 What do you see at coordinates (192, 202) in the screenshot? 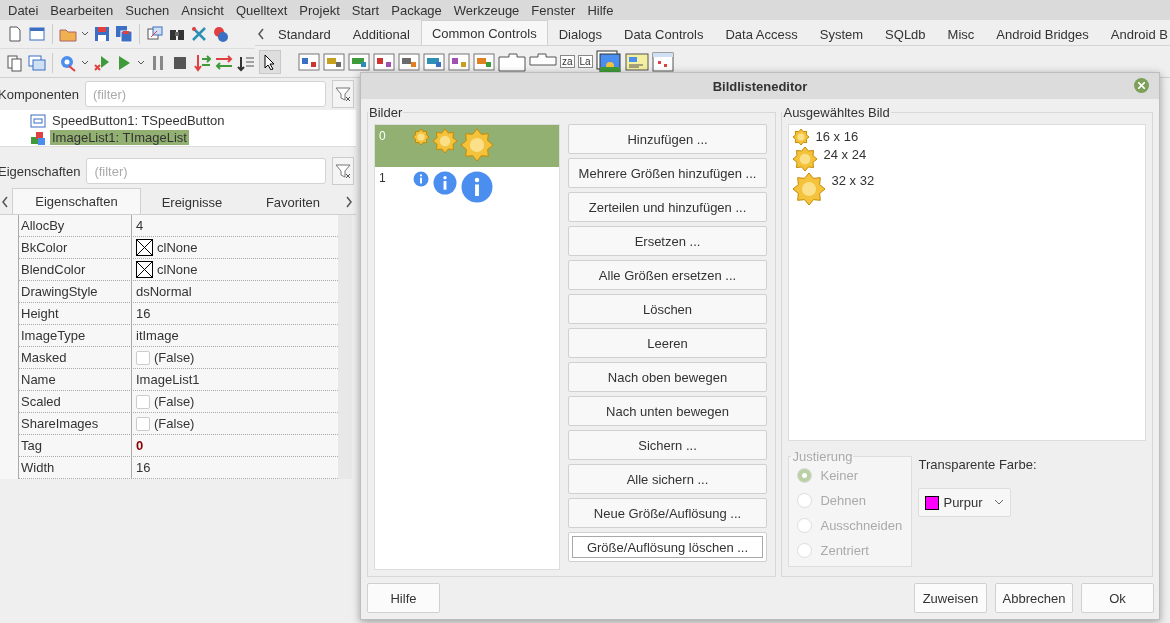
I see `properties-tab: Ereignisse` at bounding box center [192, 202].